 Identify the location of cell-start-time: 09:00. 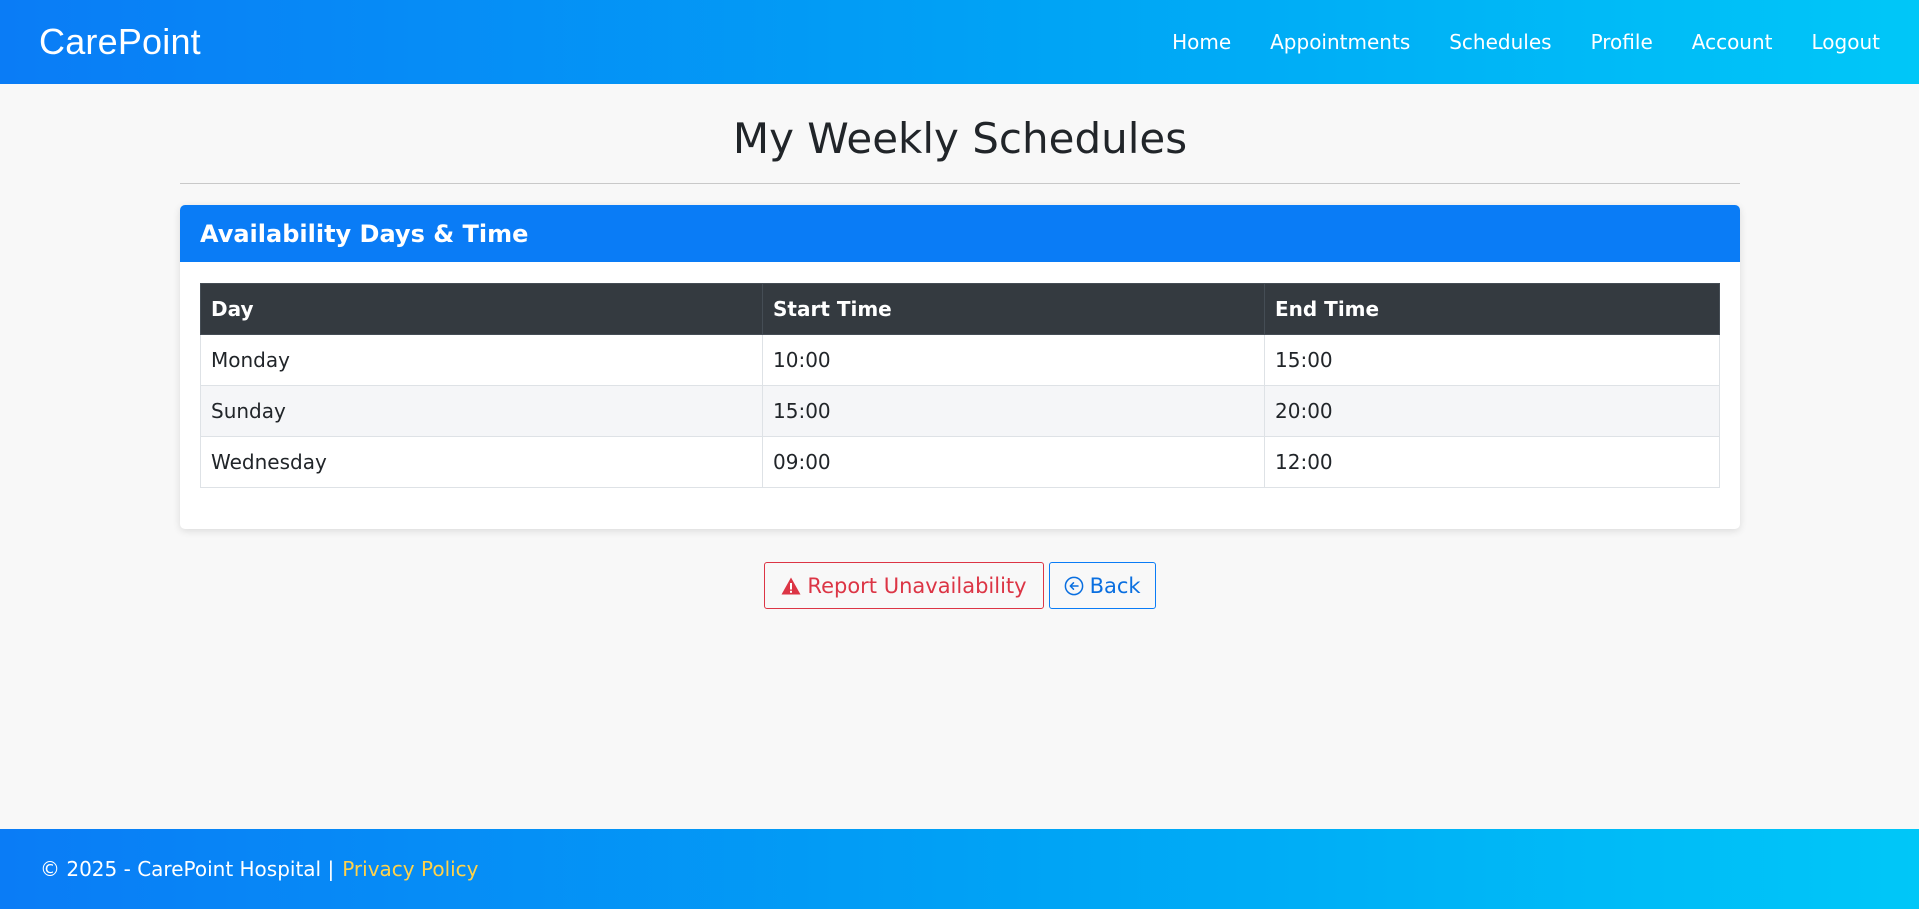
(1013, 462).